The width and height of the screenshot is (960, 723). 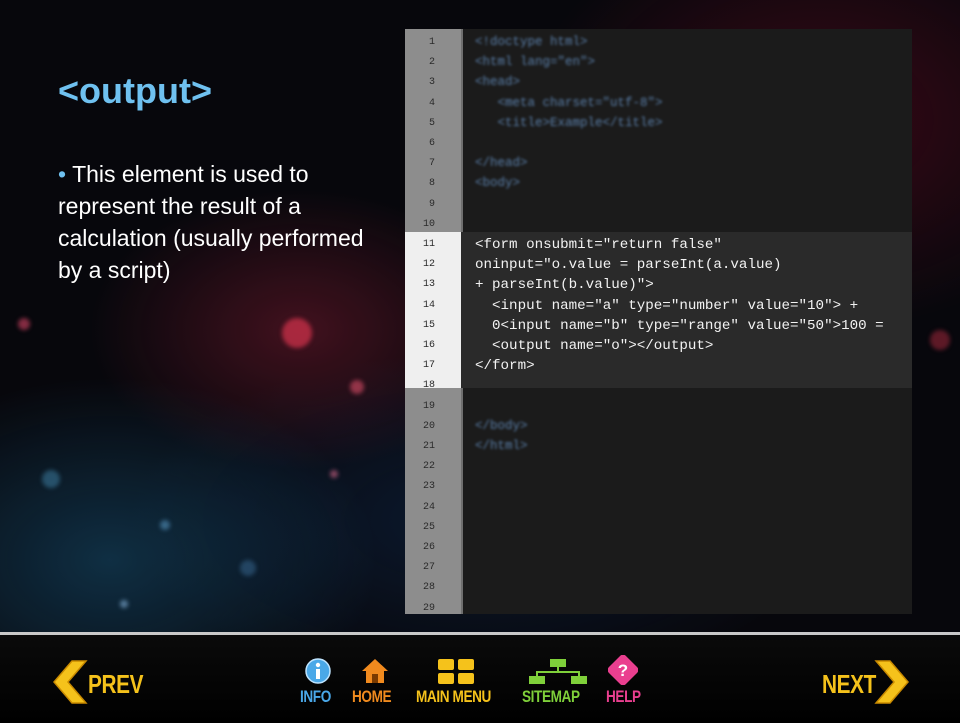 I want to click on info-icon, so click(x=318, y=671).